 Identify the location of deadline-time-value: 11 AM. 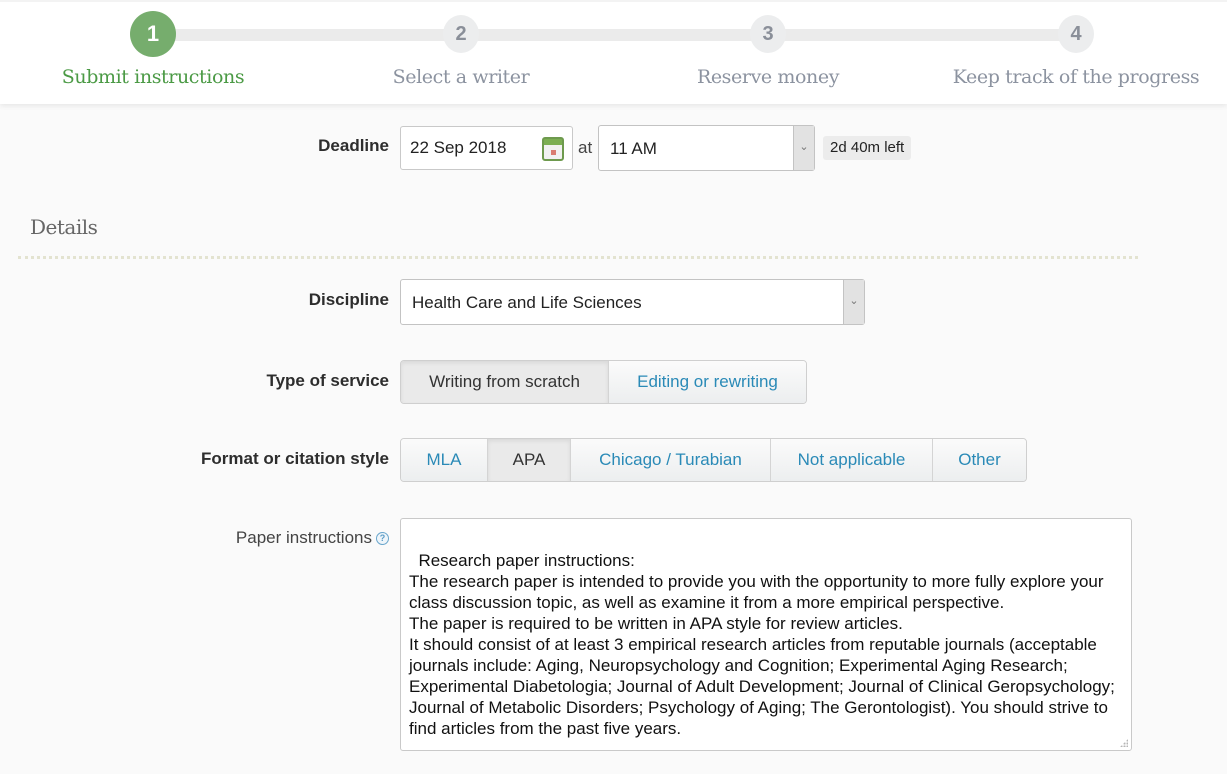
(633, 148).